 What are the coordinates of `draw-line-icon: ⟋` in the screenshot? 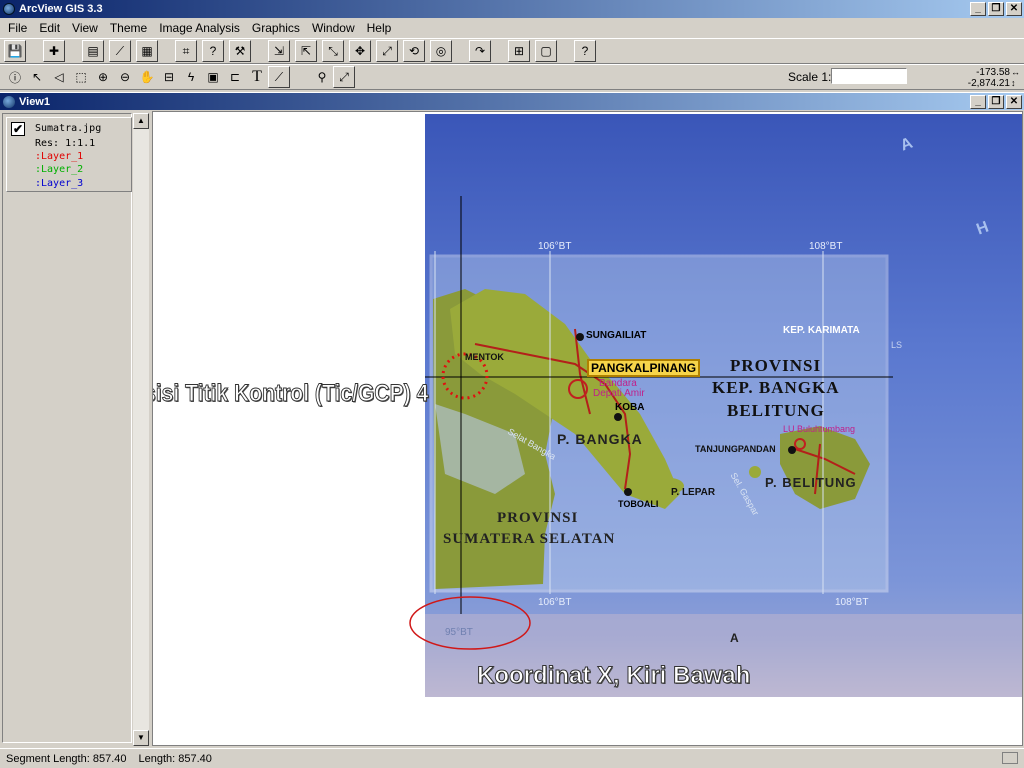 It's located at (279, 77).